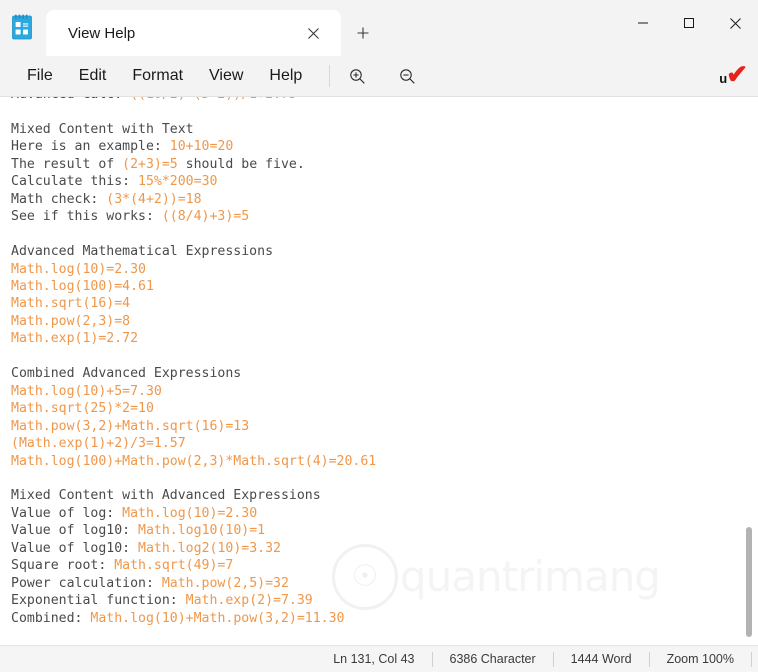  What do you see at coordinates (154, 199) in the screenshot?
I see `math-expression: (3*(4+2))=18` at bounding box center [154, 199].